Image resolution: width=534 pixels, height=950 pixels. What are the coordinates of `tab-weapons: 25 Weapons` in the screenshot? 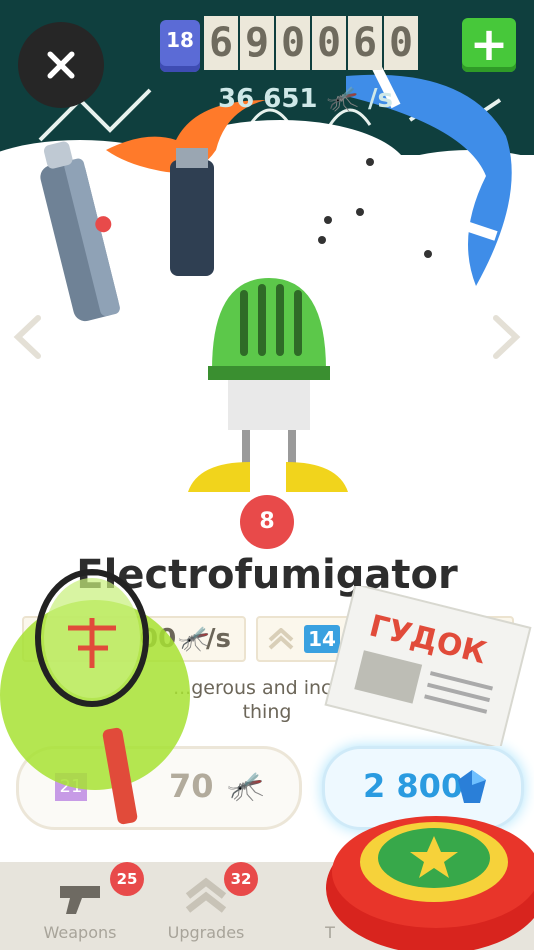 It's located at (82, 906).